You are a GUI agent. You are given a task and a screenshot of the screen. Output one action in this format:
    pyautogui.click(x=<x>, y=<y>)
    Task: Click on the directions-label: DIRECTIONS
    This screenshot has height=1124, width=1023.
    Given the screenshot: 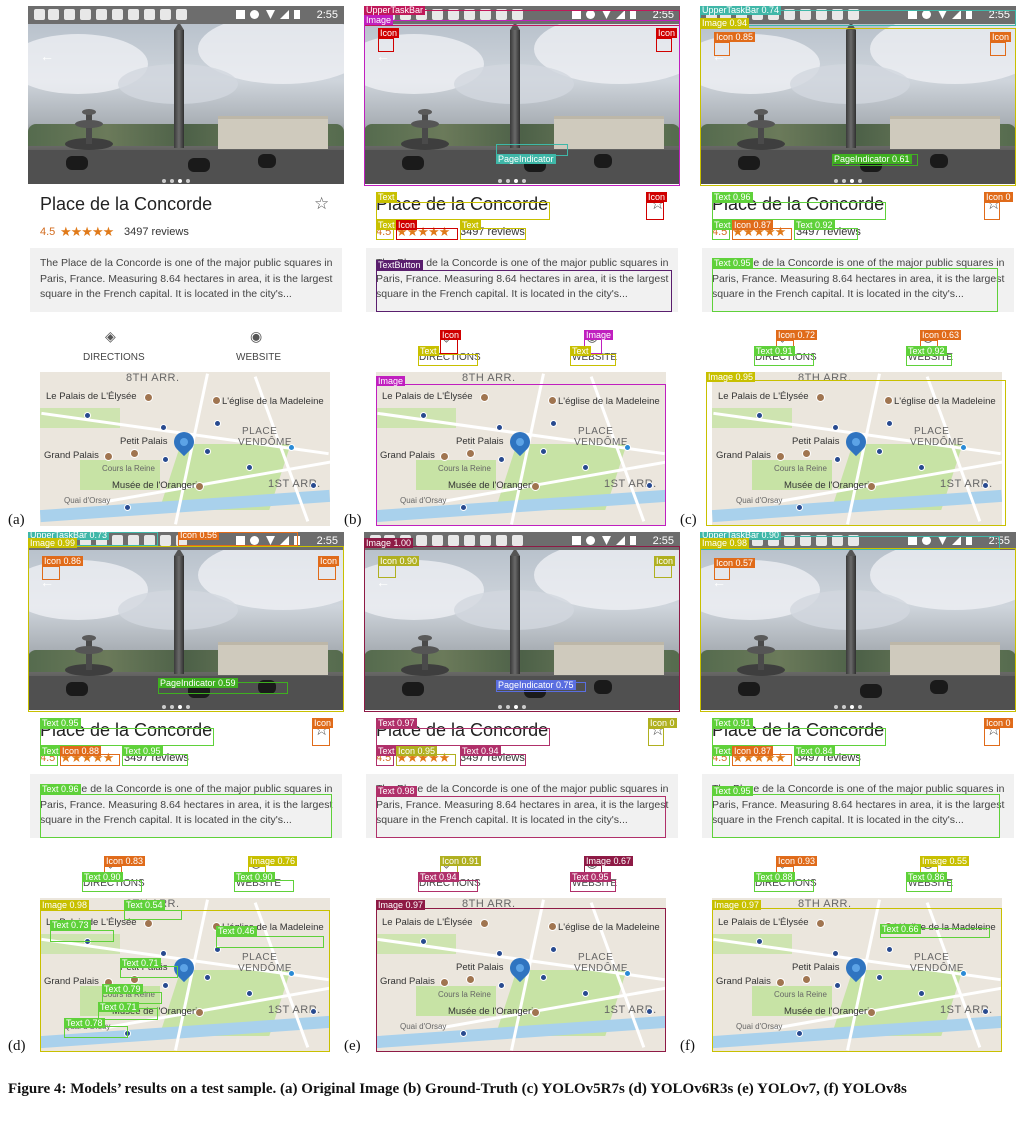 What is the action you would take?
    pyautogui.click(x=114, y=357)
    